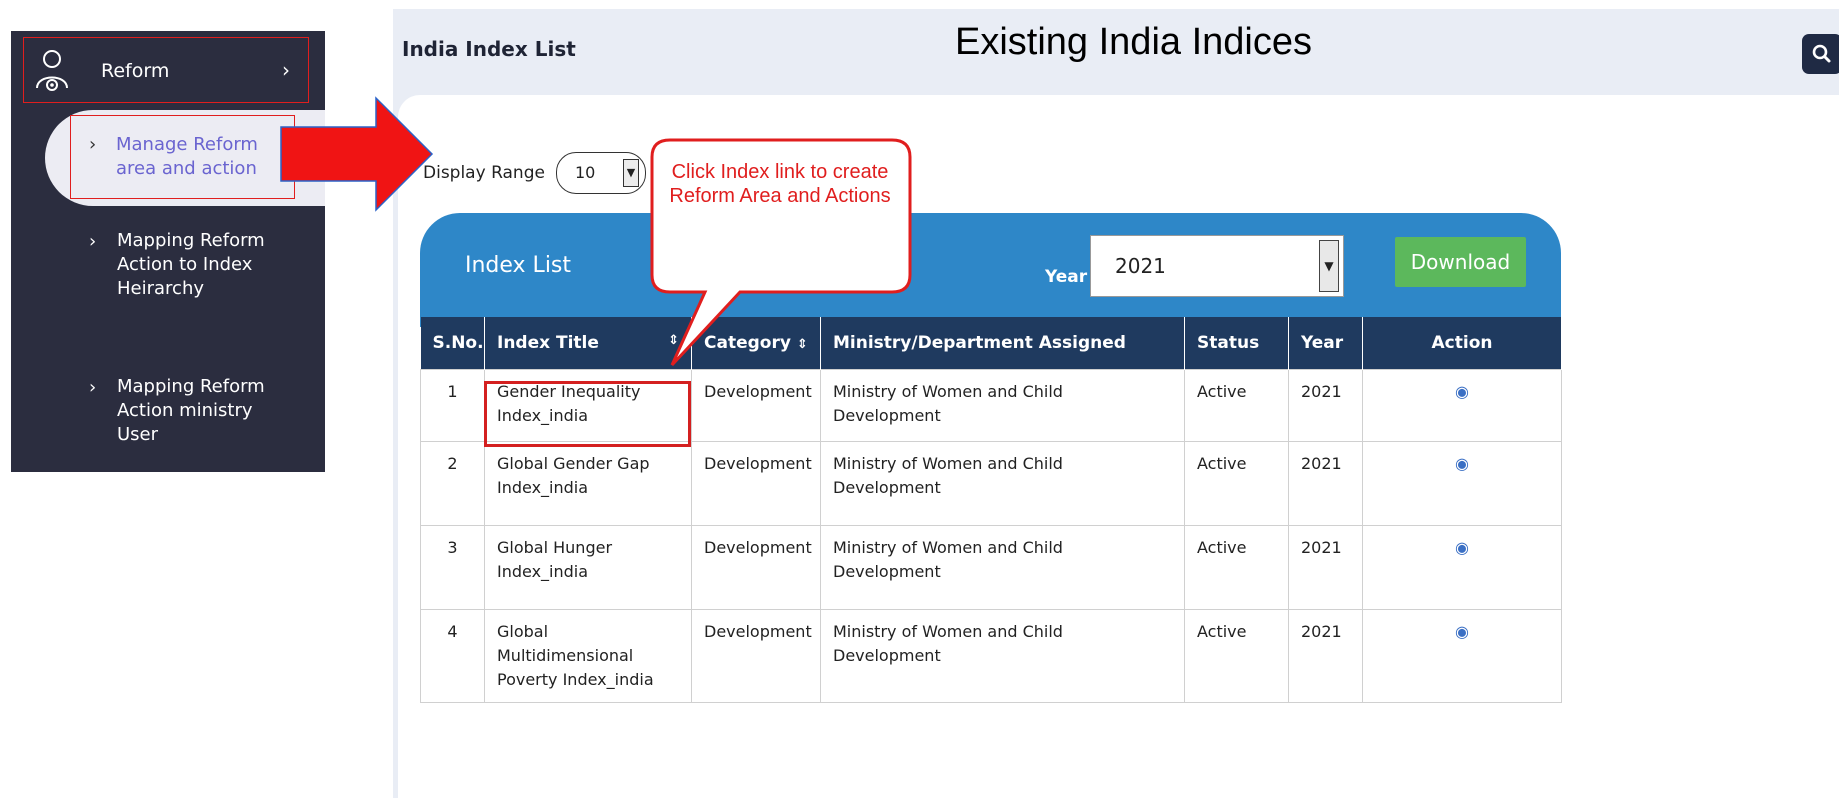 This screenshot has height=798, width=1839. What do you see at coordinates (135, 71) in the screenshot?
I see `sidebar-item-label: Reform` at bounding box center [135, 71].